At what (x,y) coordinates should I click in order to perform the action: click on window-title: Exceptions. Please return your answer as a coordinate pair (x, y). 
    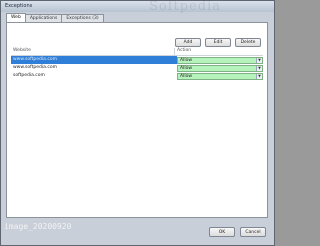
    Looking at the image, I should click on (19, 6).